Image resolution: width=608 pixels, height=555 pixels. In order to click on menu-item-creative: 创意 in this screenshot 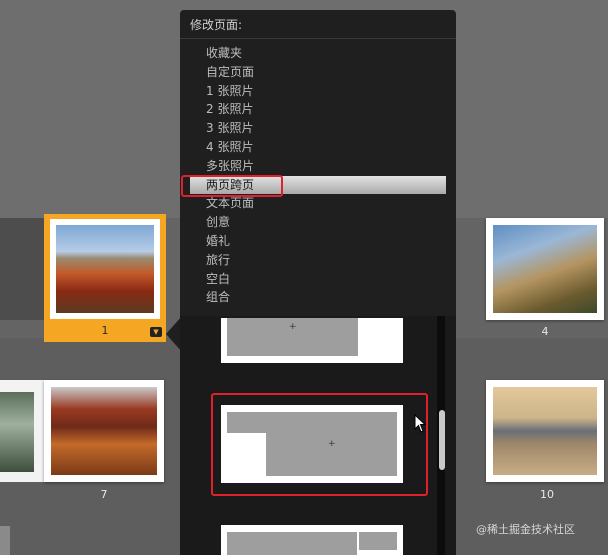, I will do `click(318, 222)`.